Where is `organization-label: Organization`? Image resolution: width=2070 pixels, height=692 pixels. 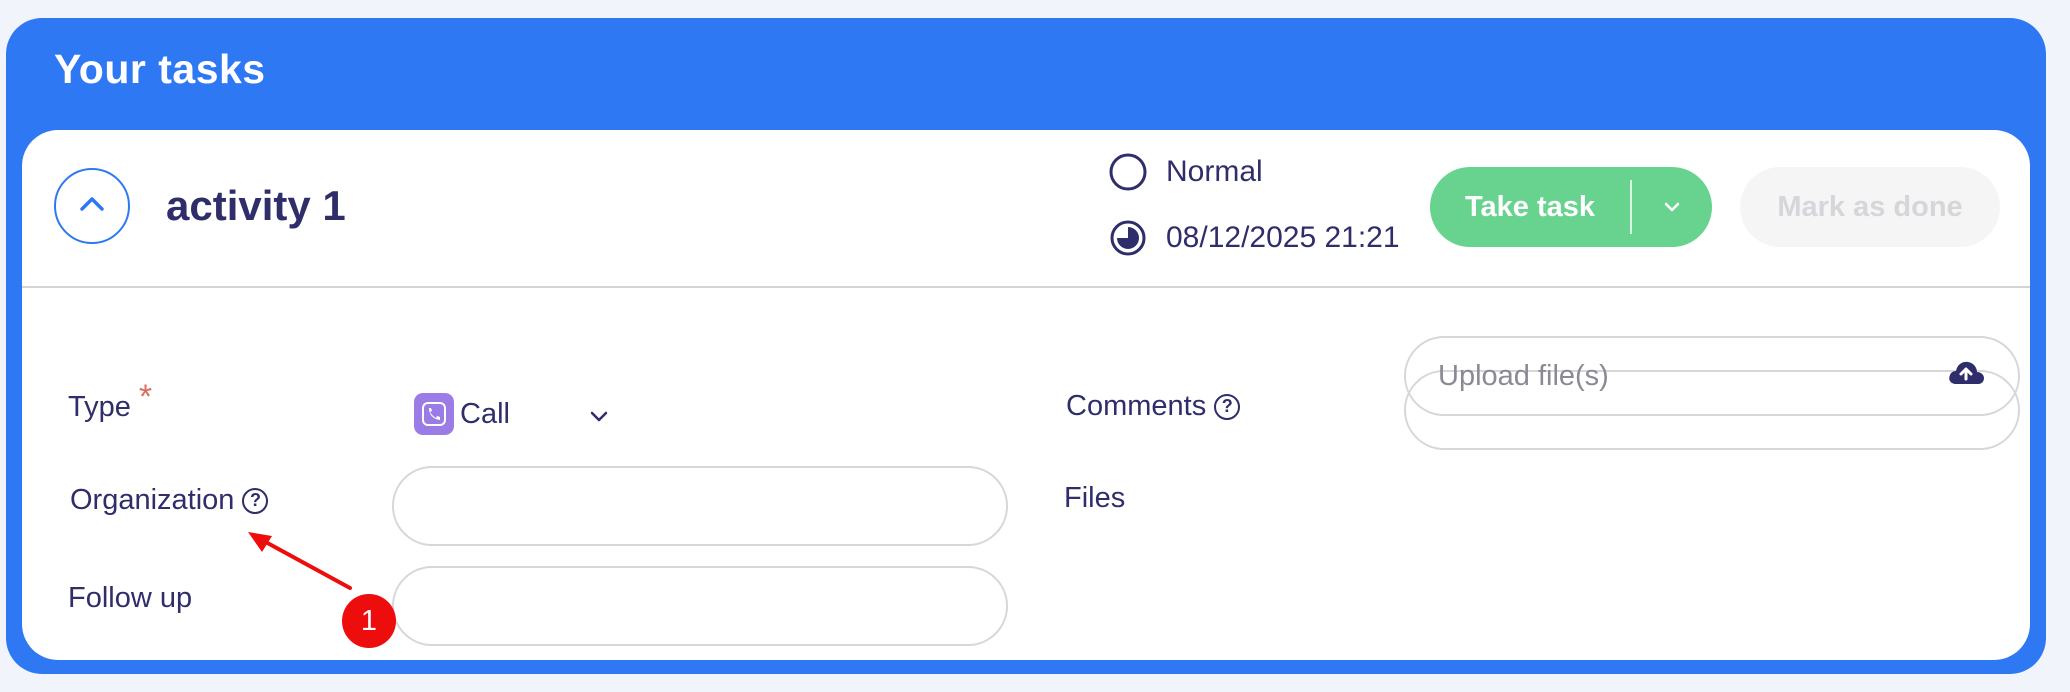
organization-label: Organization is located at coordinates (152, 500).